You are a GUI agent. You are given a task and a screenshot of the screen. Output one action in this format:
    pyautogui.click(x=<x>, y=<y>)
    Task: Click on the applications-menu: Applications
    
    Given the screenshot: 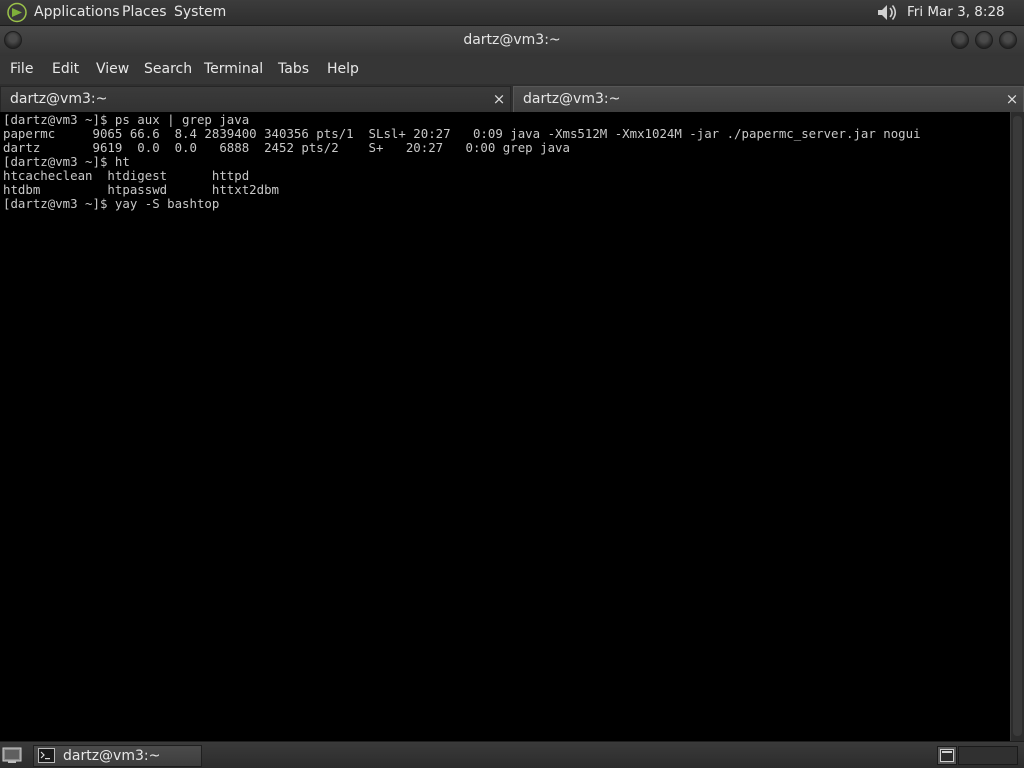 What is the action you would take?
    pyautogui.click(x=77, y=12)
    